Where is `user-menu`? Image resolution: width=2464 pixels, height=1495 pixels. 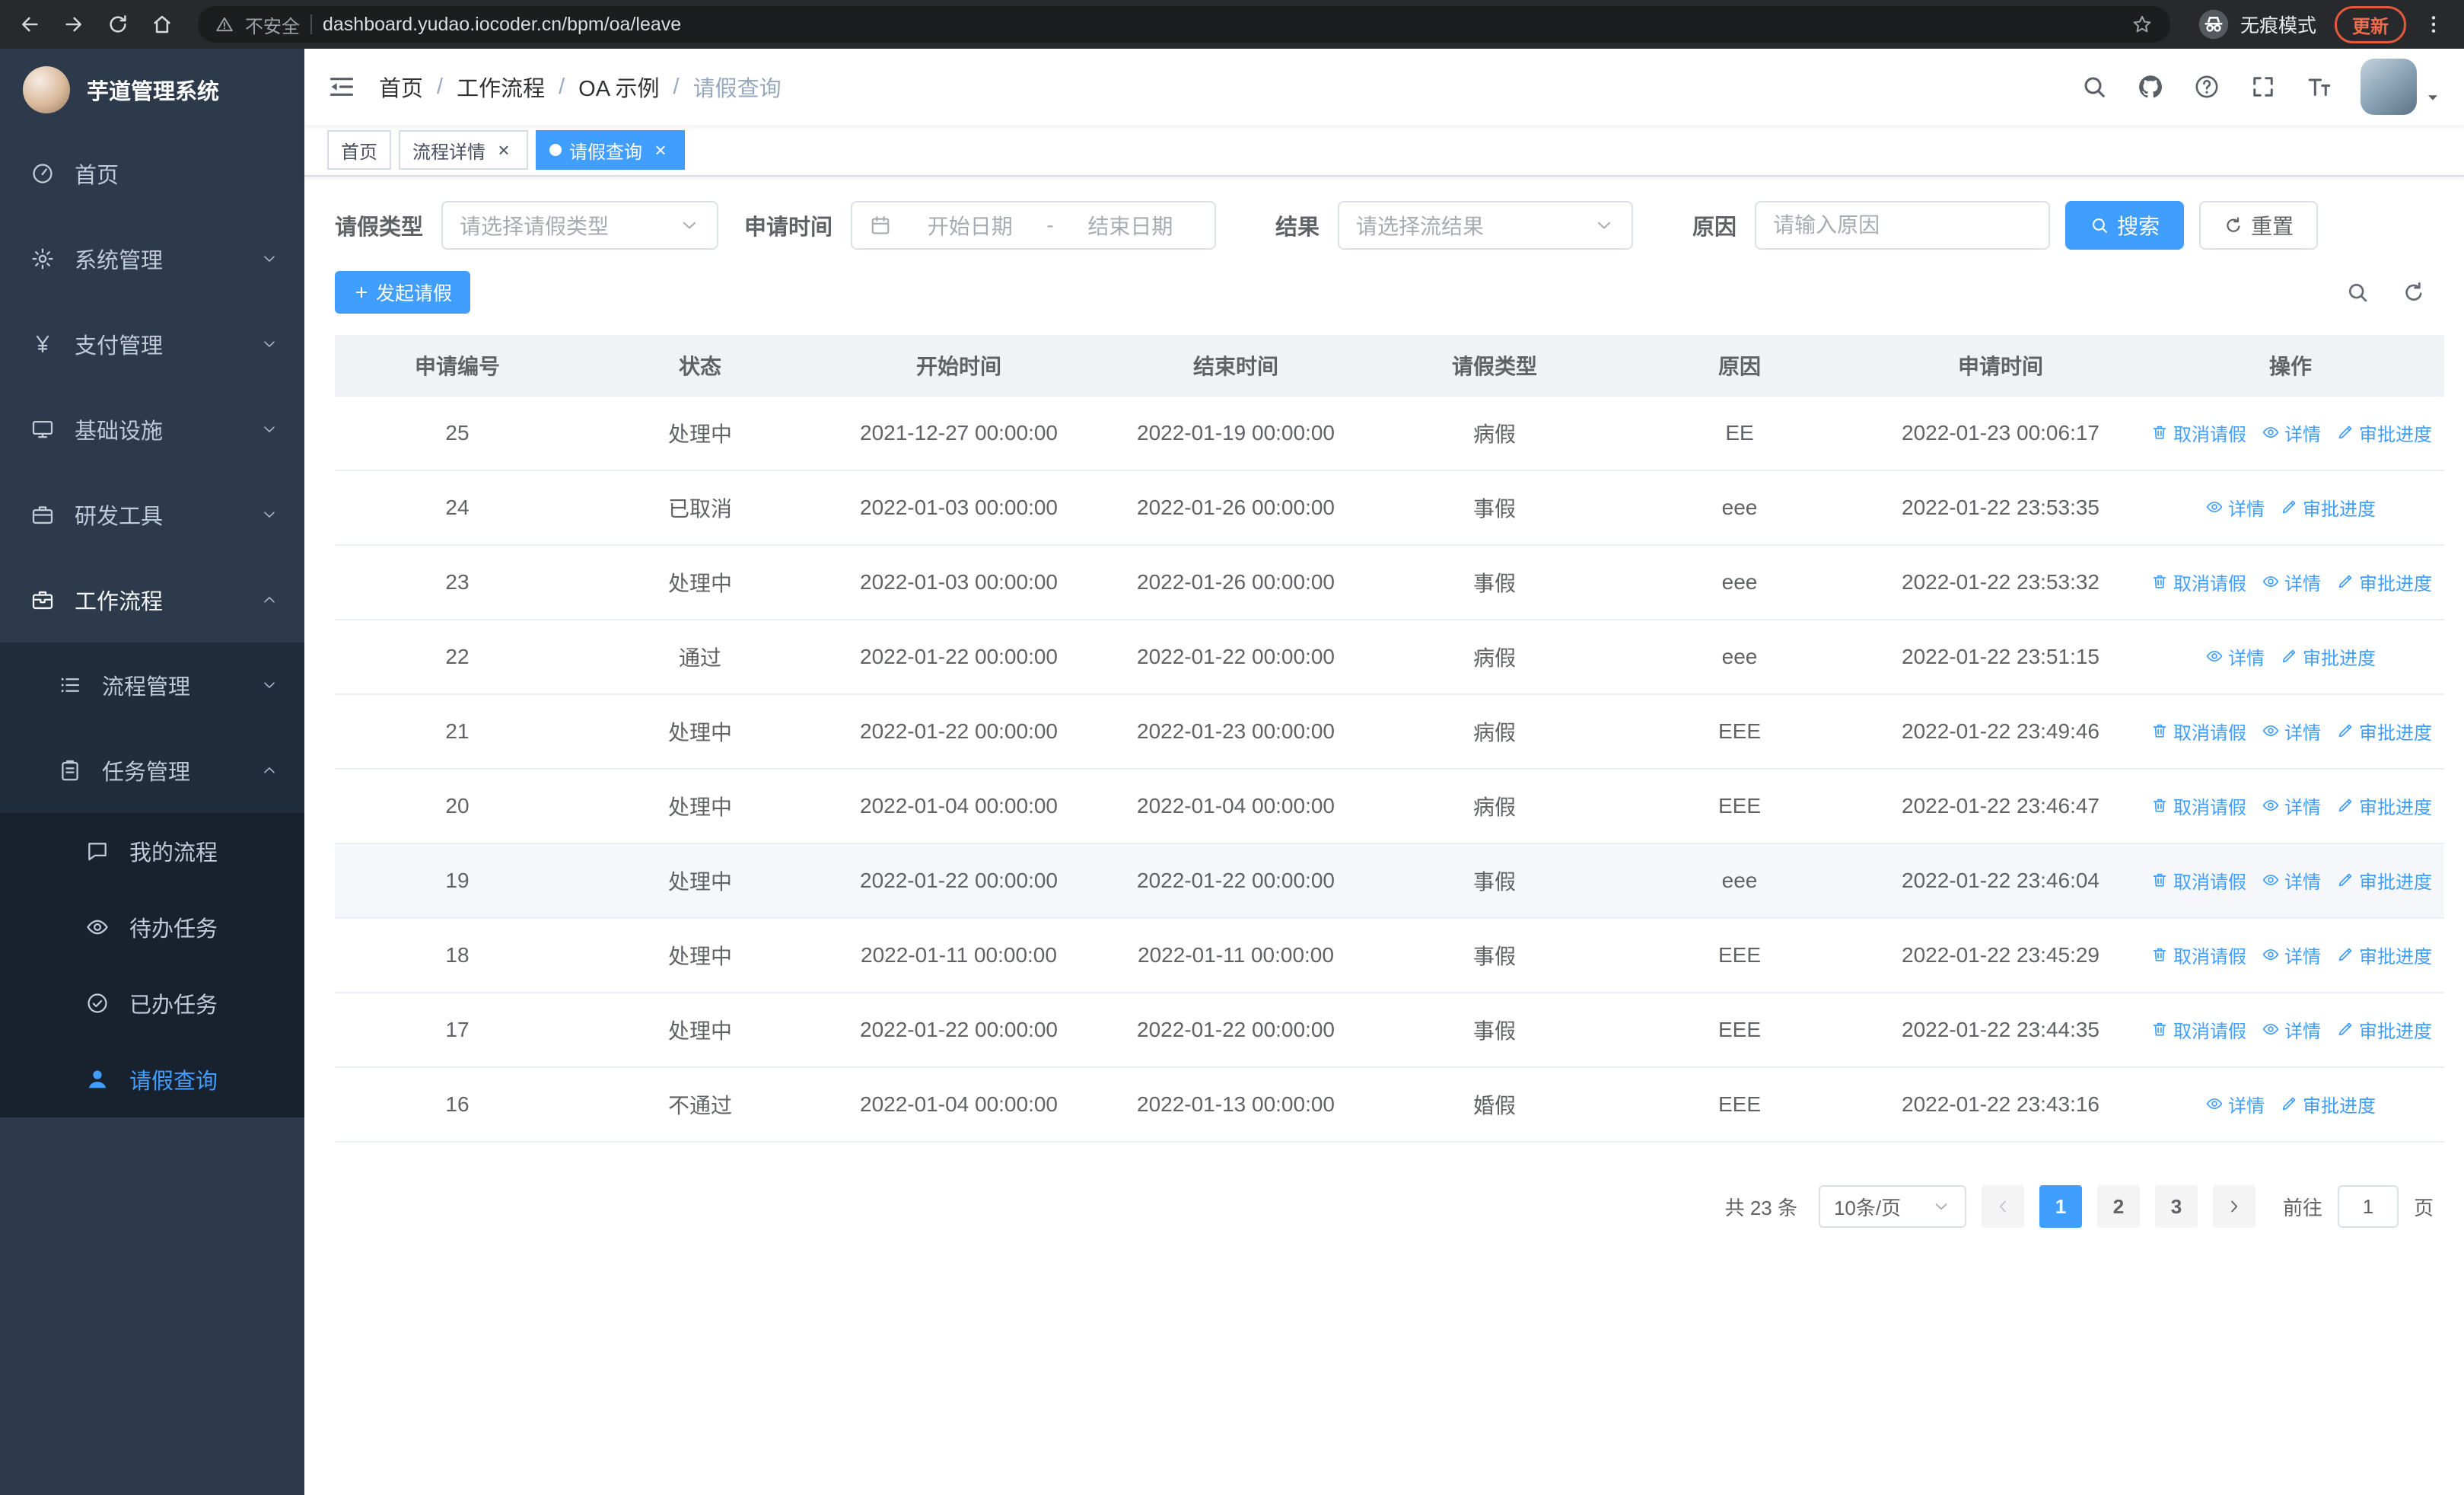 user-menu is located at coordinates (2401, 87).